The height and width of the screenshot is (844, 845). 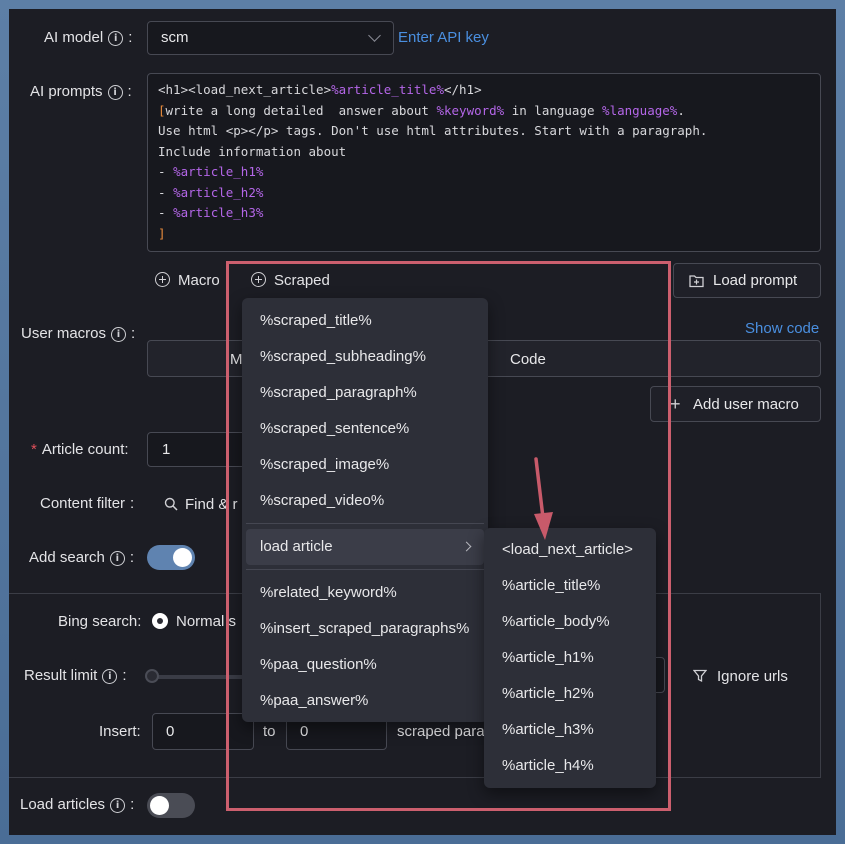 I want to click on menu-item-paa-answer: %paa_answer%, so click(x=365, y=701).